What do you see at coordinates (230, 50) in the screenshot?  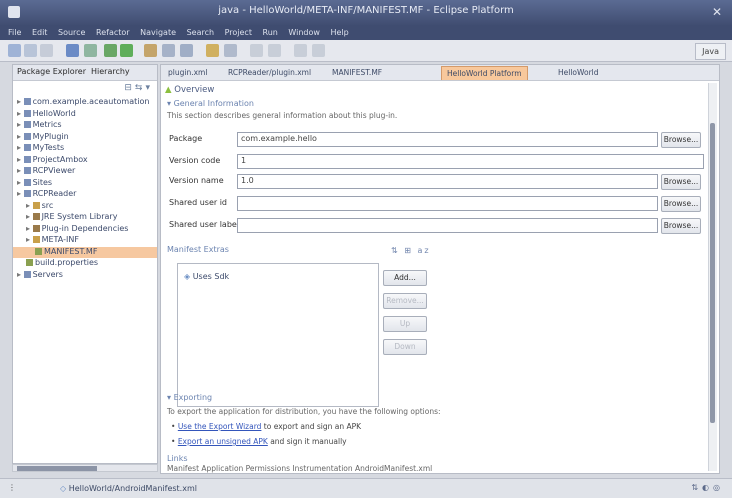 I see `search-icon` at bounding box center [230, 50].